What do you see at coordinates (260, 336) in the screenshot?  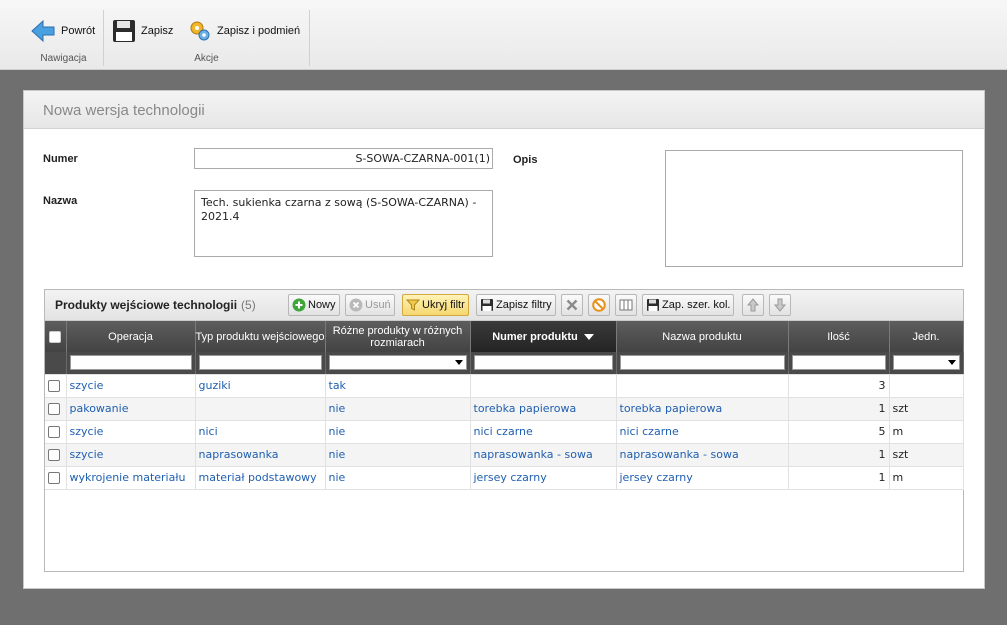 I see `column-header-input-type: Typ produktu wejściowego` at bounding box center [260, 336].